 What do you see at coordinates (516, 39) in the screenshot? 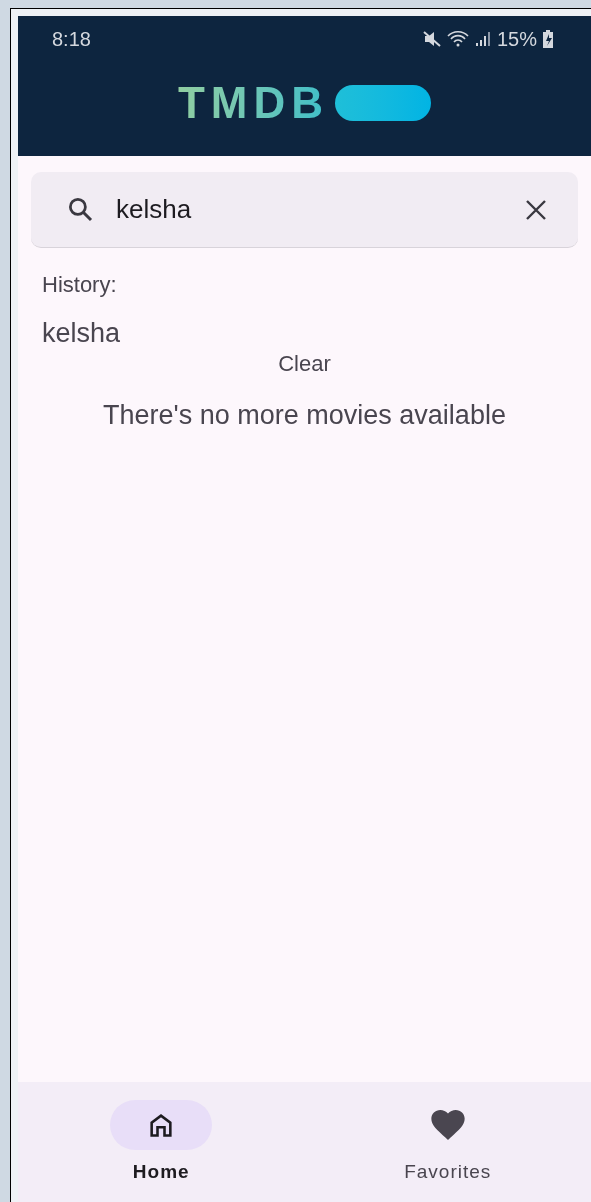
I see `battery-percent: 15%` at bounding box center [516, 39].